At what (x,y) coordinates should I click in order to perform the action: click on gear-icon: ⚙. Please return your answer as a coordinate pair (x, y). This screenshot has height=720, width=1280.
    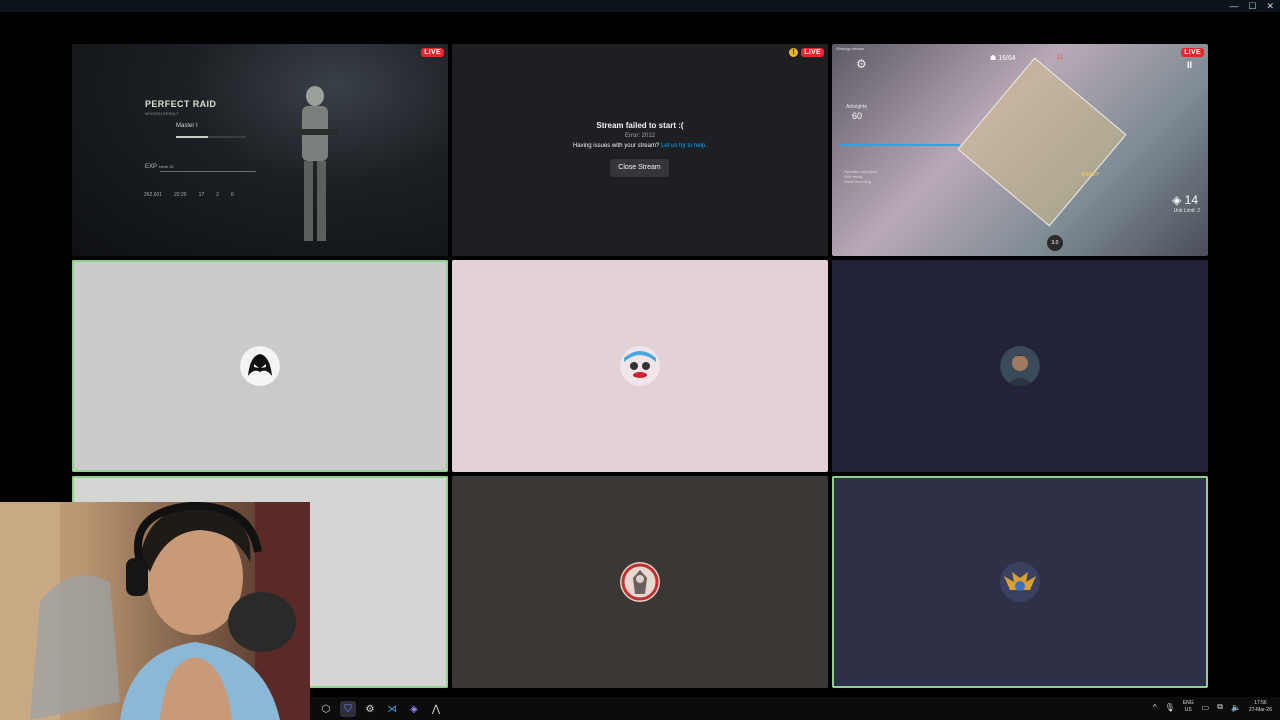
    Looking at the image, I should click on (861, 64).